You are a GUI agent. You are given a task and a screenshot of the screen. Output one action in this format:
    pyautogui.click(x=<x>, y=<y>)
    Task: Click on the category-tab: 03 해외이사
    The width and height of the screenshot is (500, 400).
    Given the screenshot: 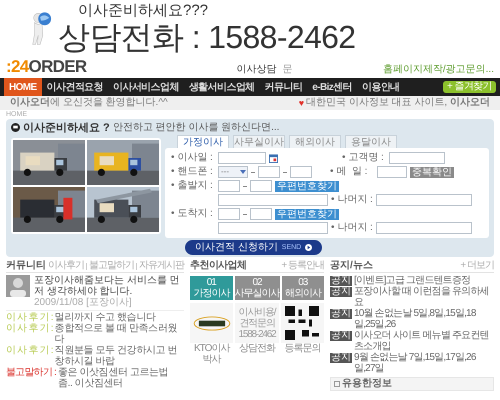 What is the action you would take?
    pyautogui.click(x=303, y=288)
    